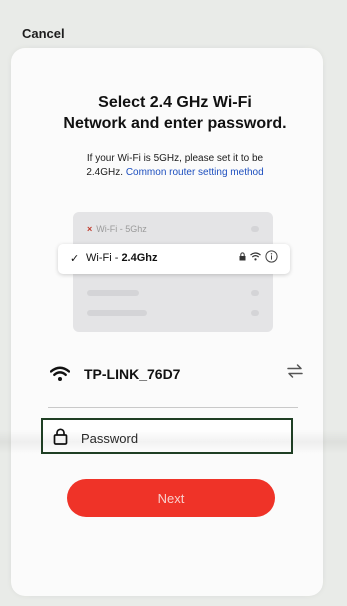 This screenshot has width=347, height=606. I want to click on signal-icon, so click(255, 256).